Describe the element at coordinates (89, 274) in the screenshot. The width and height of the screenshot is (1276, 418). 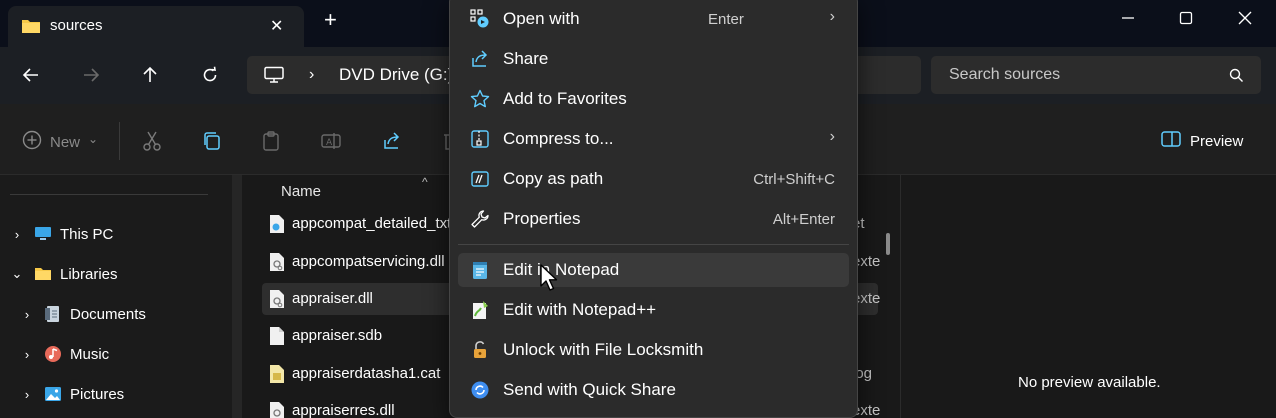
I see `nav-item-label: Libraries` at that location.